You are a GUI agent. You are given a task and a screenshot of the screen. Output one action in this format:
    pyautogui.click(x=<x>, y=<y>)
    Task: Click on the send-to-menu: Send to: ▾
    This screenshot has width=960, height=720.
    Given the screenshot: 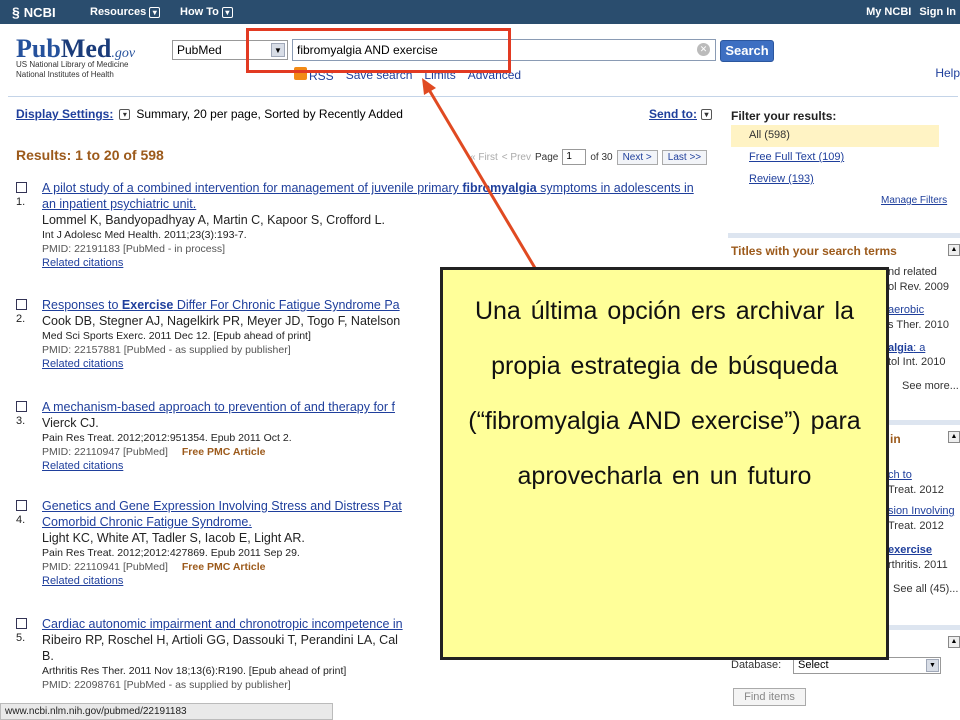 What is the action you would take?
    pyautogui.click(x=680, y=114)
    